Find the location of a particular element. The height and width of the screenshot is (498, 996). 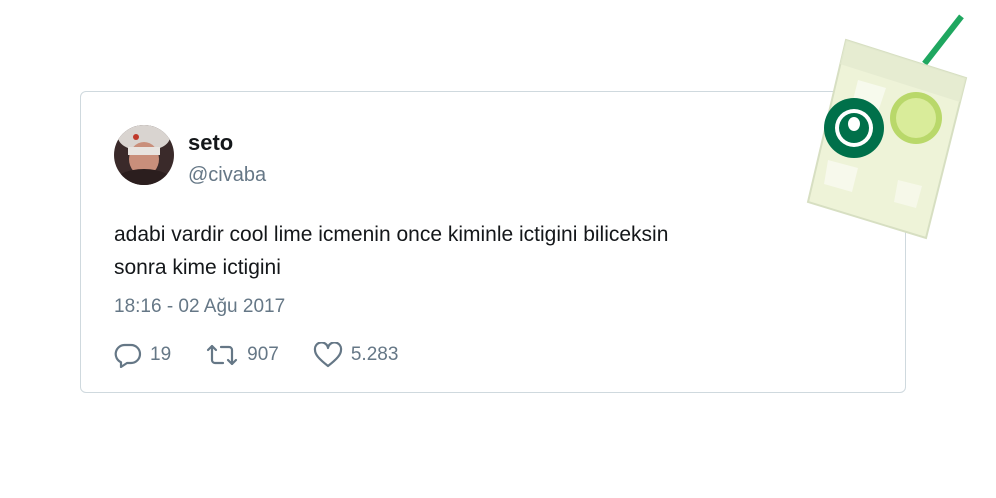

like-button: 5.283 is located at coordinates (356, 355).